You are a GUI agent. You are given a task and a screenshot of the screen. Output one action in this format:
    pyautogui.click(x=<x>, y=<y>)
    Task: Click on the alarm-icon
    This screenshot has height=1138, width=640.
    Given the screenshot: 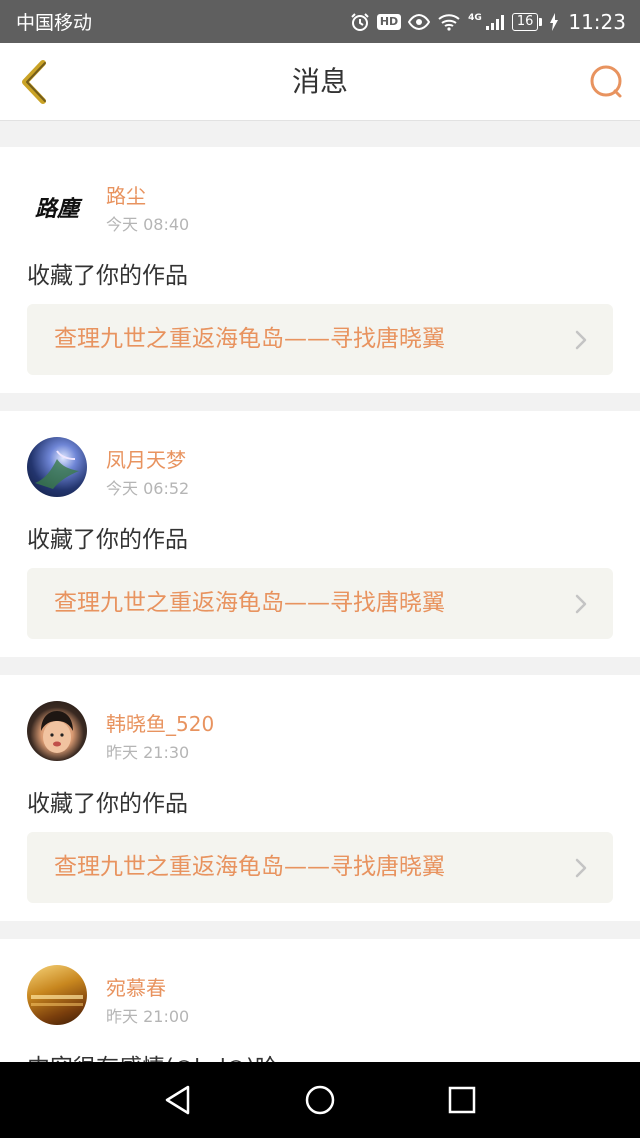 What is the action you would take?
    pyautogui.click(x=360, y=22)
    